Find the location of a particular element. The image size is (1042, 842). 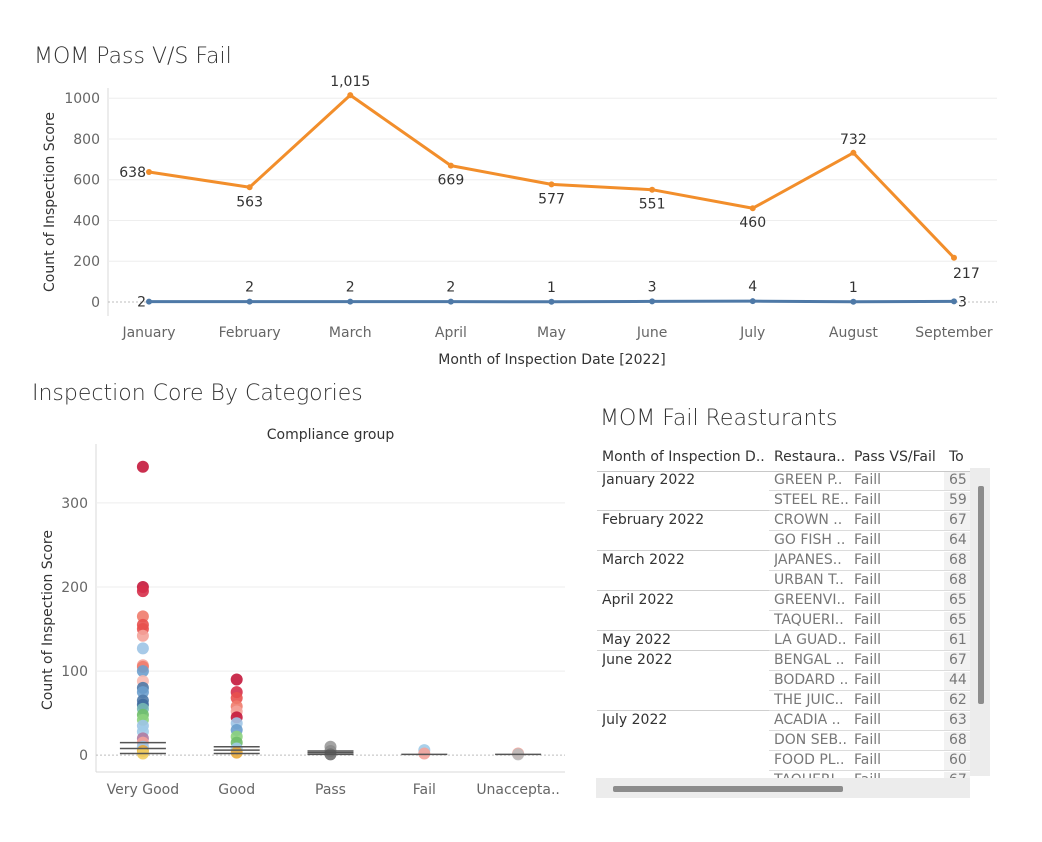

table-row: BODARD .. Faill 44 is located at coordinates (783, 681).